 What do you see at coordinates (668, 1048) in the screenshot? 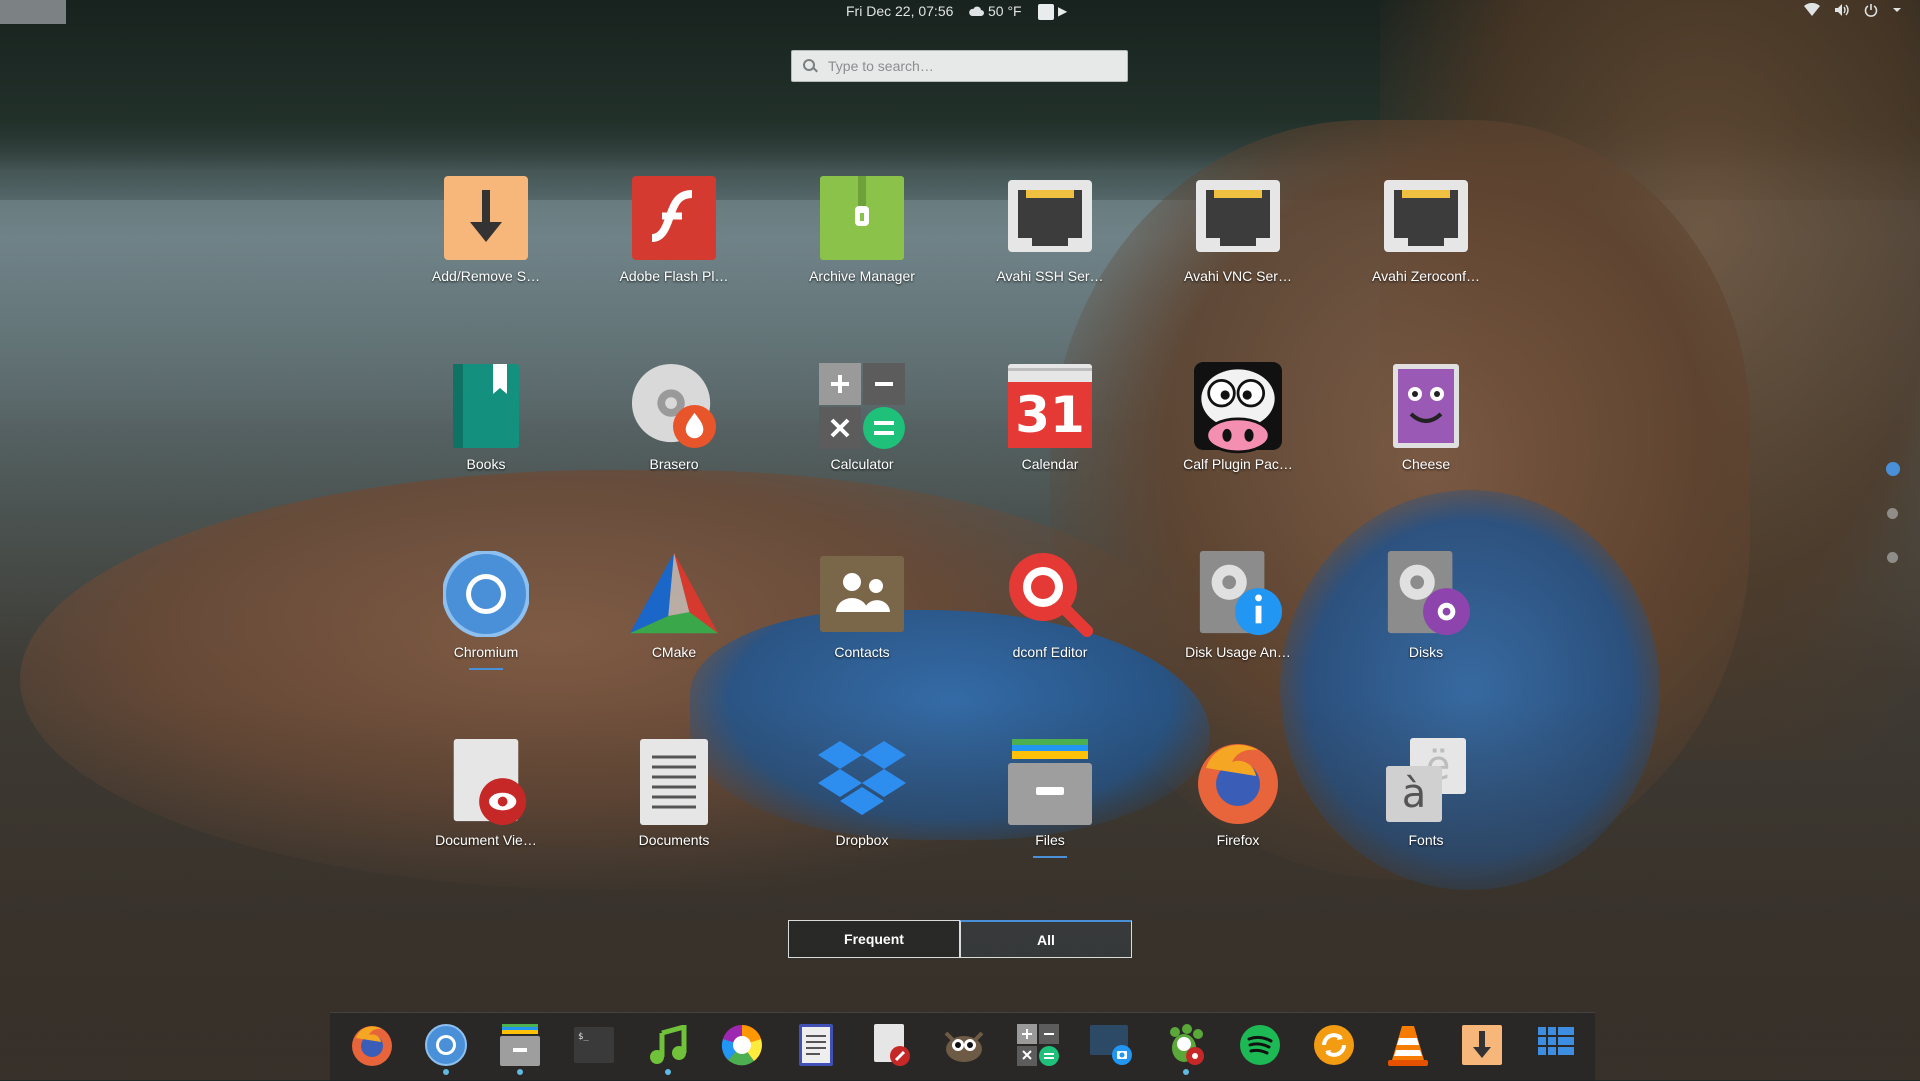
I see `dock-music` at bounding box center [668, 1048].